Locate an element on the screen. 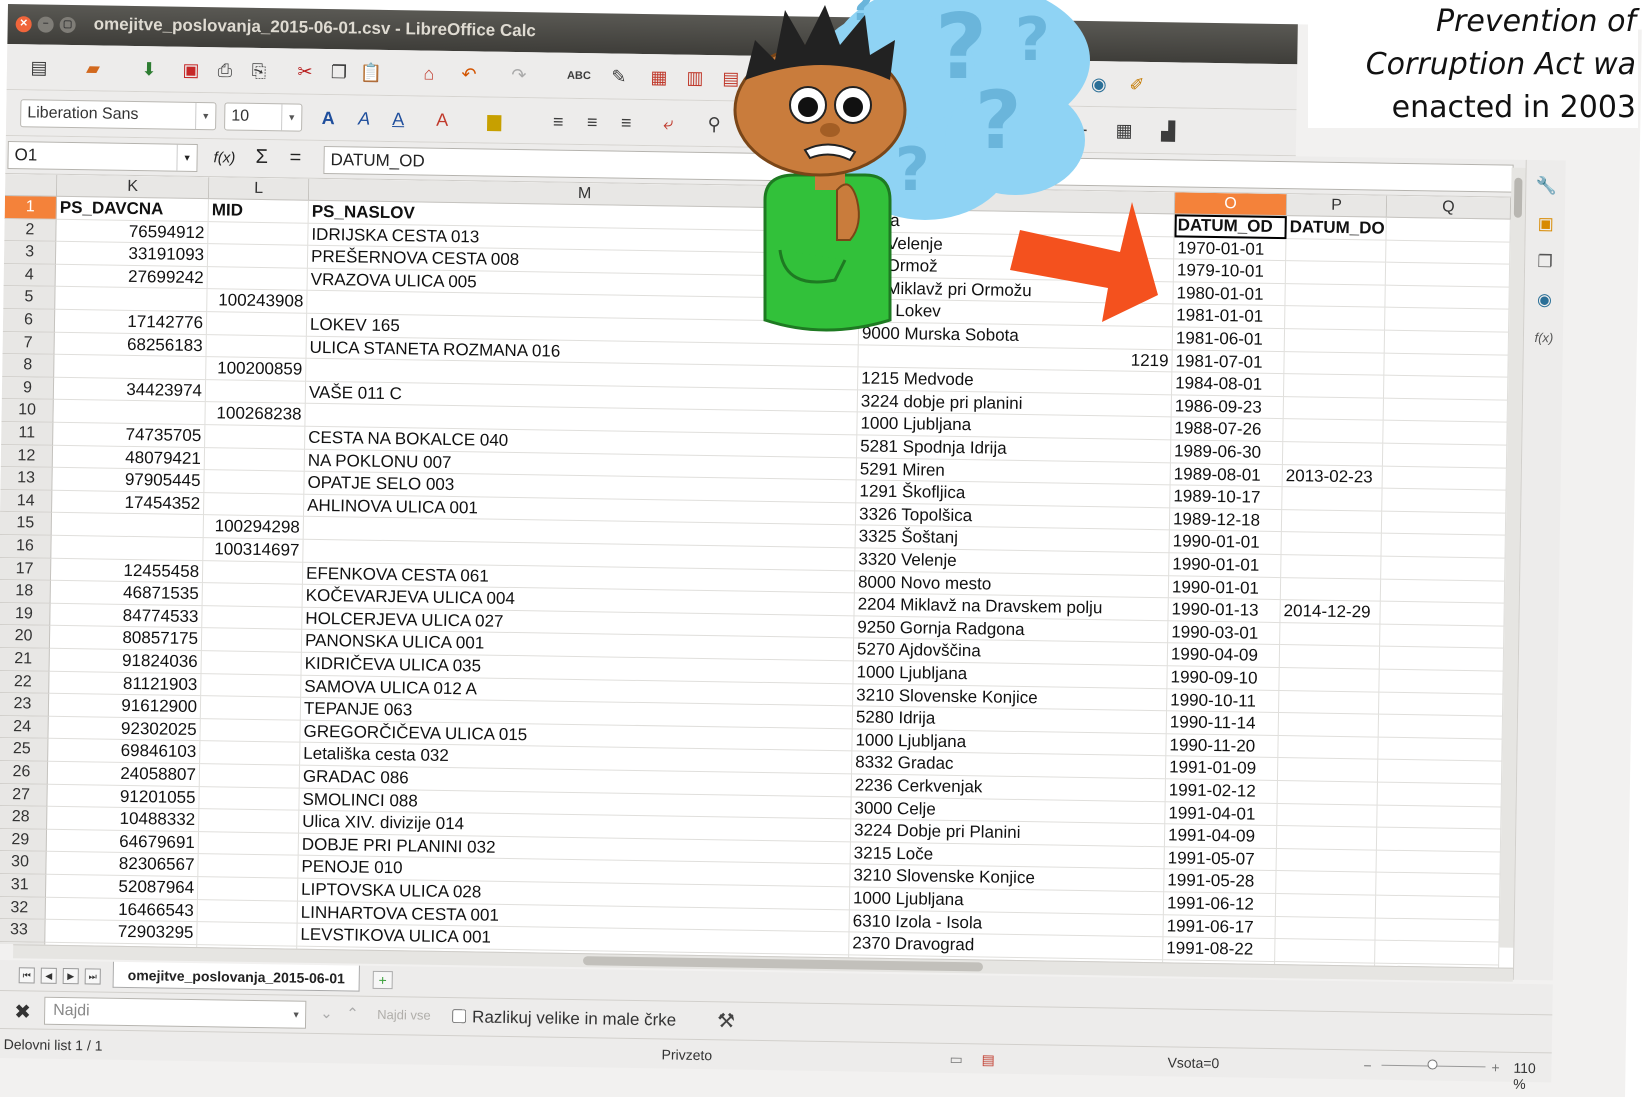 The width and height of the screenshot is (1642, 1097). cell-k: 91201055 is located at coordinates (123, 797).